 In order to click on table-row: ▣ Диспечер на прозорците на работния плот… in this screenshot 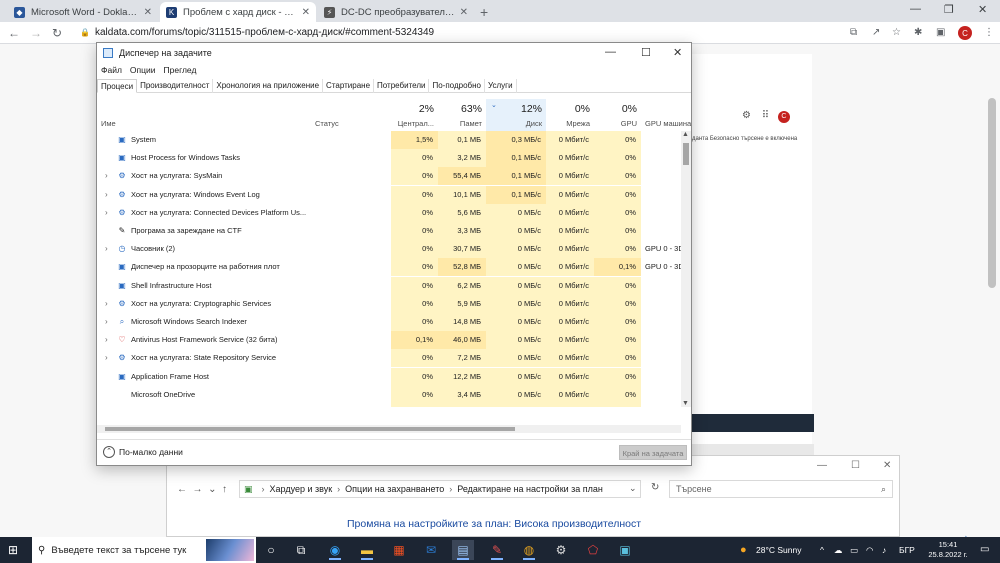, I will do `click(392, 267)`.